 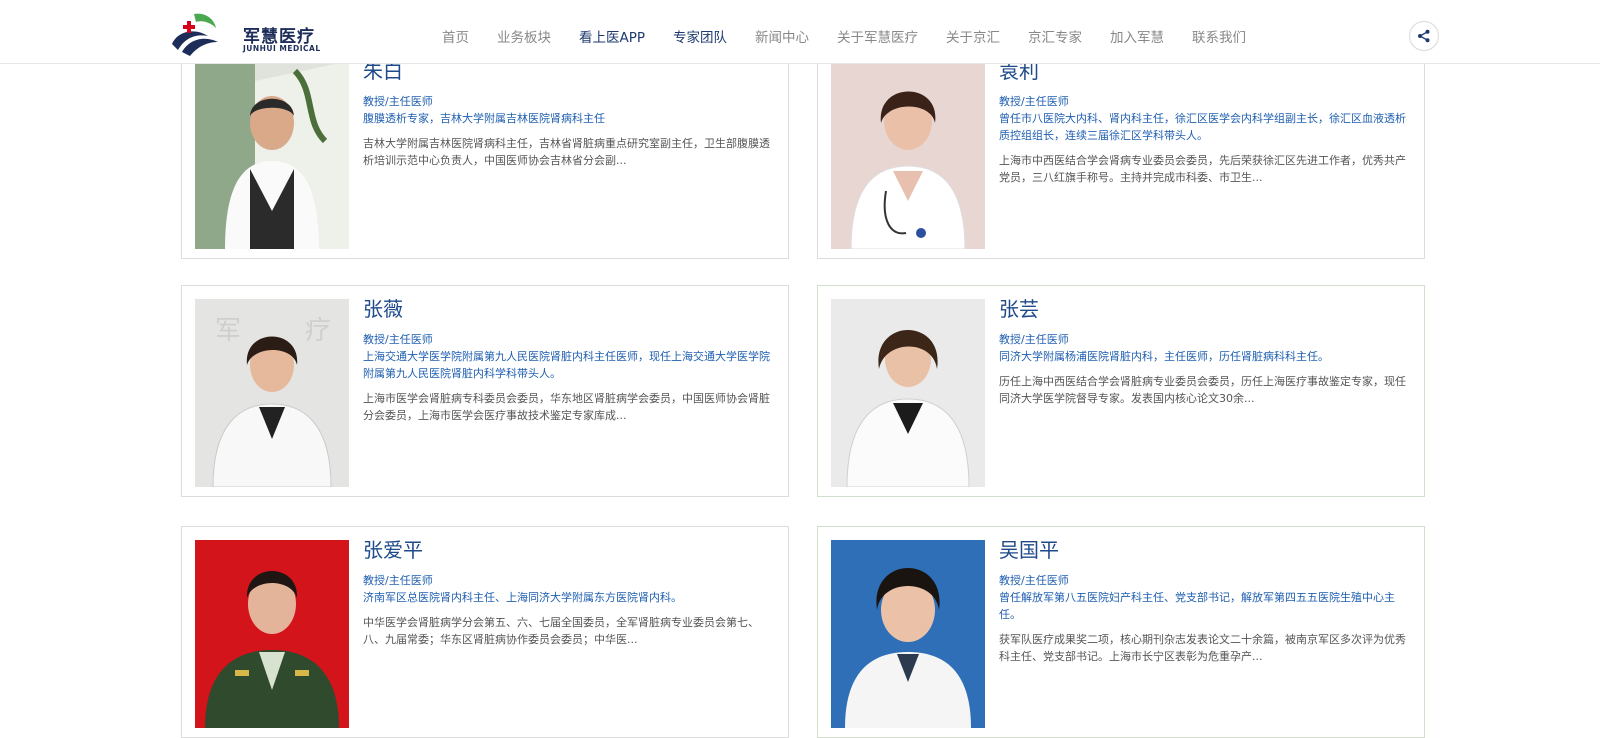 I want to click on nav-experts: 专家团队, so click(x=700, y=38).